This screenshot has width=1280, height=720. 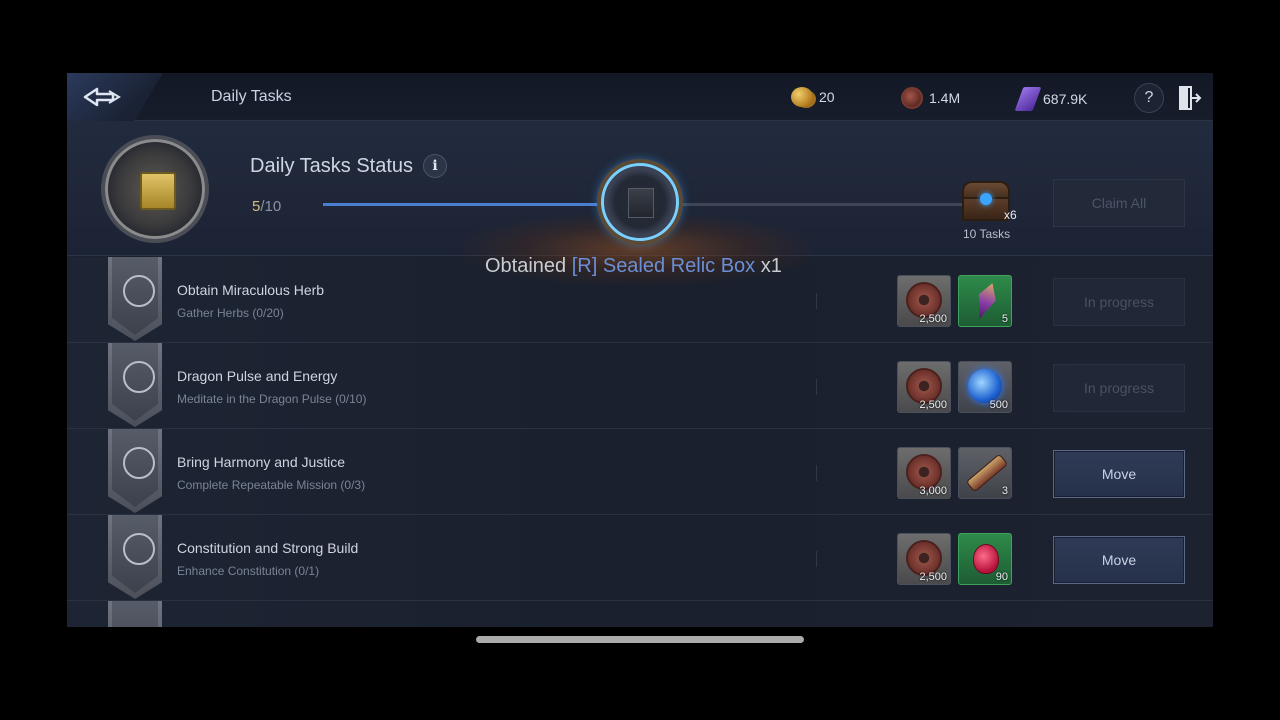 I want to click on task-name: Bring Harmony and Justice, so click(x=261, y=462).